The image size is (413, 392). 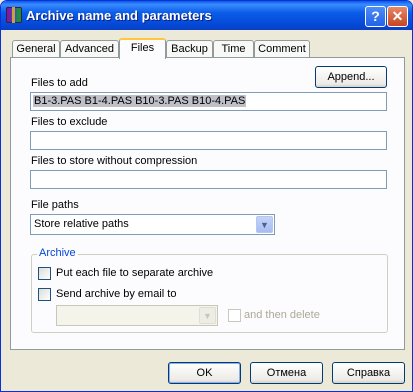 What do you see at coordinates (368, 373) in the screenshot?
I see `help-button: Справка` at bounding box center [368, 373].